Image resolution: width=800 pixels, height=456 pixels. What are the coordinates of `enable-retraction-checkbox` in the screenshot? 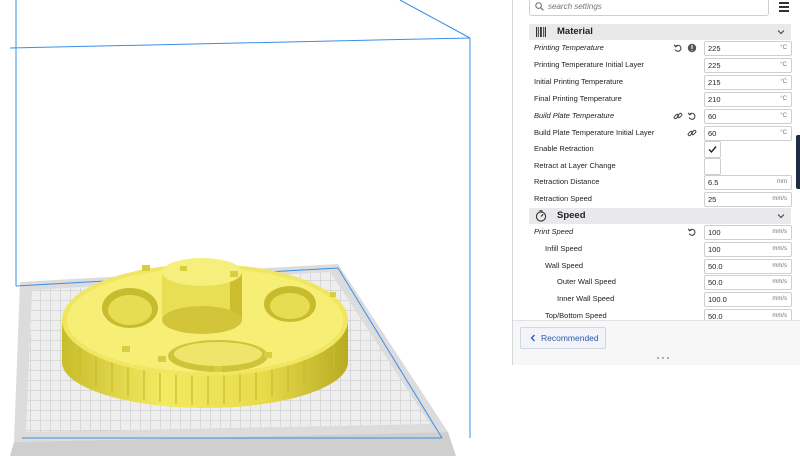 It's located at (712, 149).